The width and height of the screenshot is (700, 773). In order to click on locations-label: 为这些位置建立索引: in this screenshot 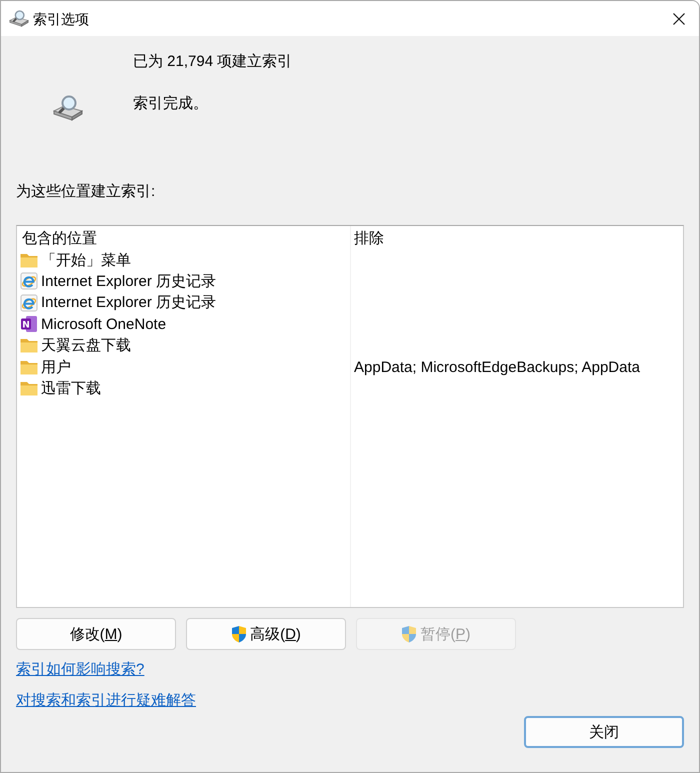, I will do `click(86, 192)`.